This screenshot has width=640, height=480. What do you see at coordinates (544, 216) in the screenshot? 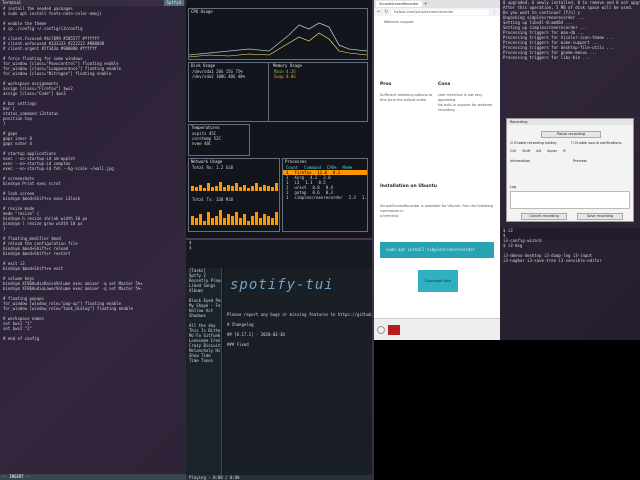
I see `cancel-recording-button: Cancel recording` at bounding box center [544, 216].